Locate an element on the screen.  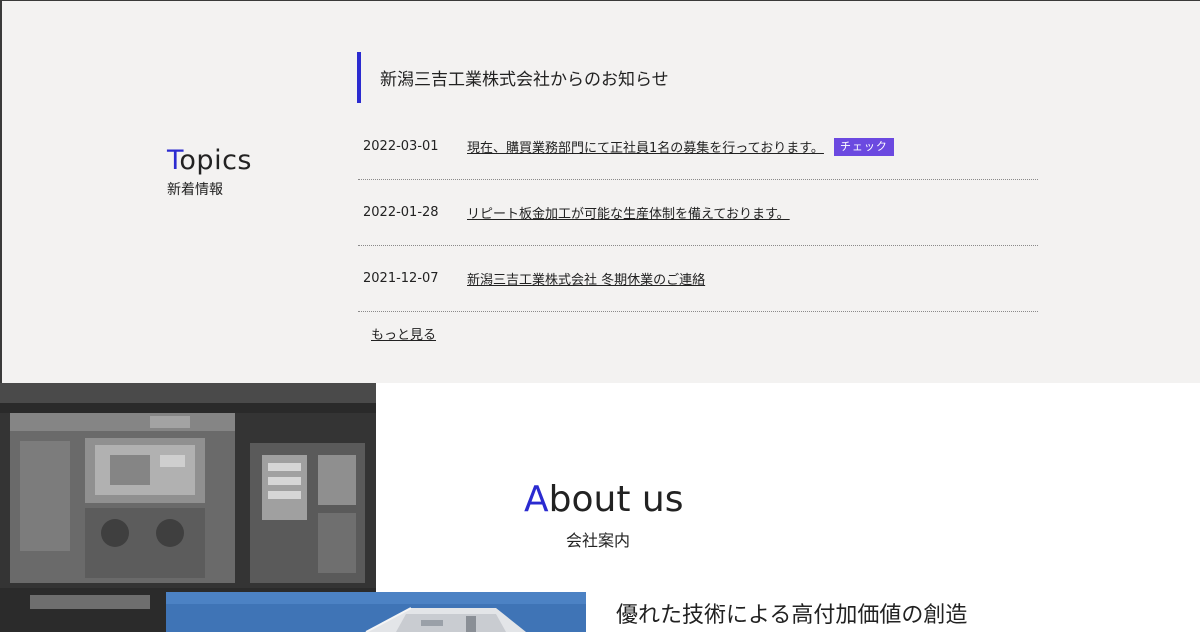
topics-title: Topics is located at coordinates (209, 161).